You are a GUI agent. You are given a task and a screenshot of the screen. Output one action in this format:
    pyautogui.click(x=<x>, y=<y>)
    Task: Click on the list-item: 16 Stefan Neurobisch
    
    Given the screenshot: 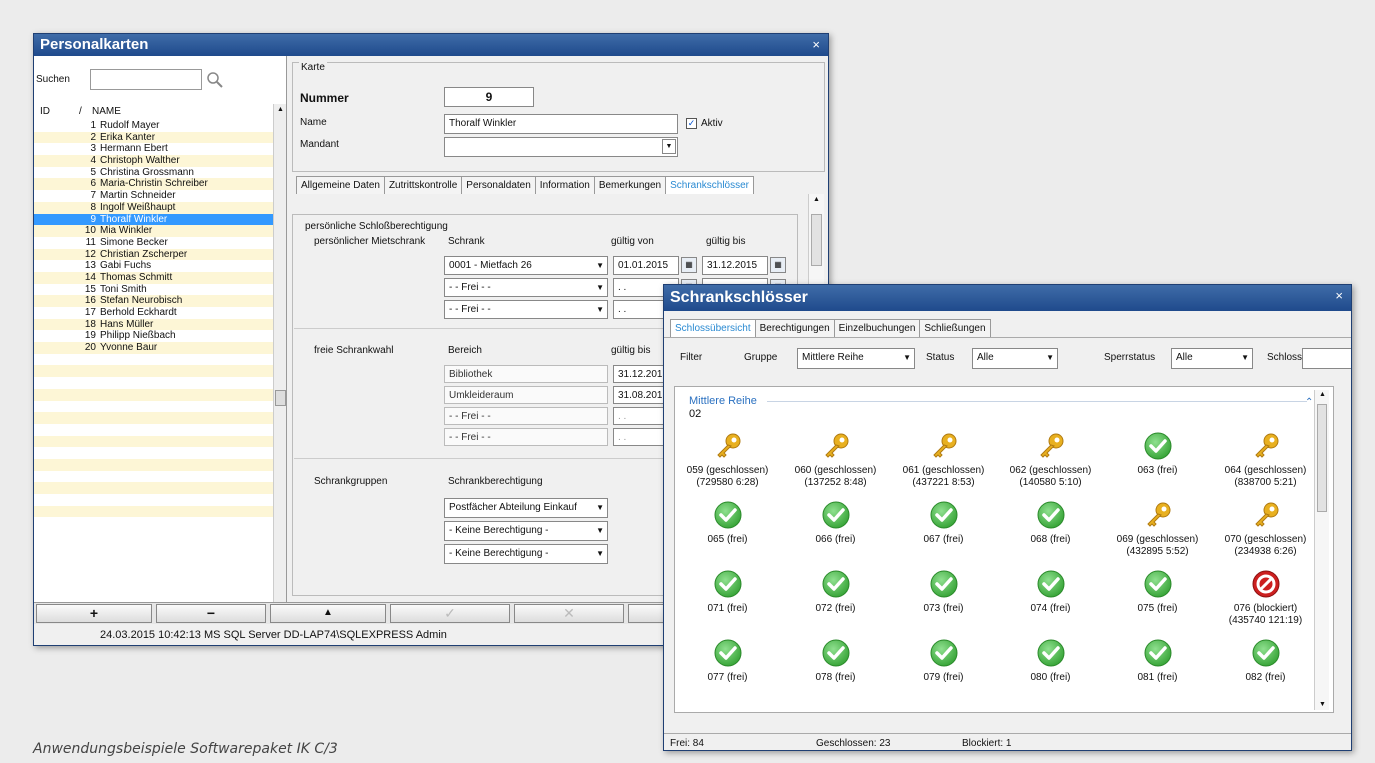 What is the action you would take?
    pyautogui.click(x=154, y=301)
    